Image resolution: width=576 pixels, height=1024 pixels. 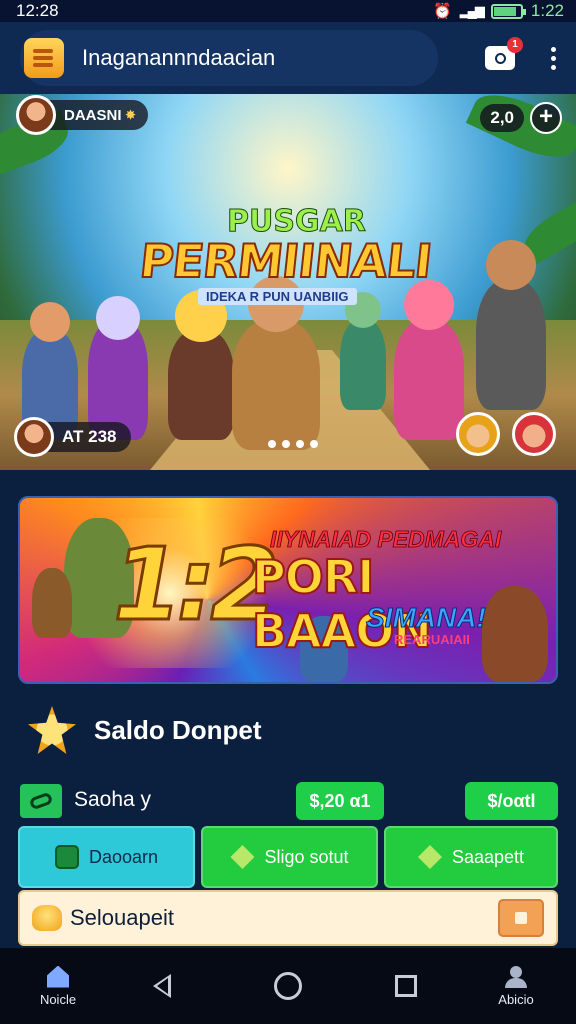 I want to click on app-logo-icon, so click(x=44, y=58).